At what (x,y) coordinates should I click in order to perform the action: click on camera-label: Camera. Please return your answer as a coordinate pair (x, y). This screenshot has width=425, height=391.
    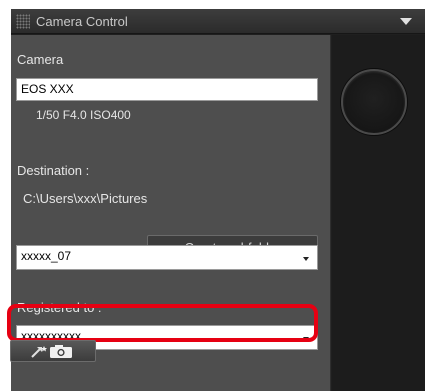
    Looking at the image, I should click on (40, 59).